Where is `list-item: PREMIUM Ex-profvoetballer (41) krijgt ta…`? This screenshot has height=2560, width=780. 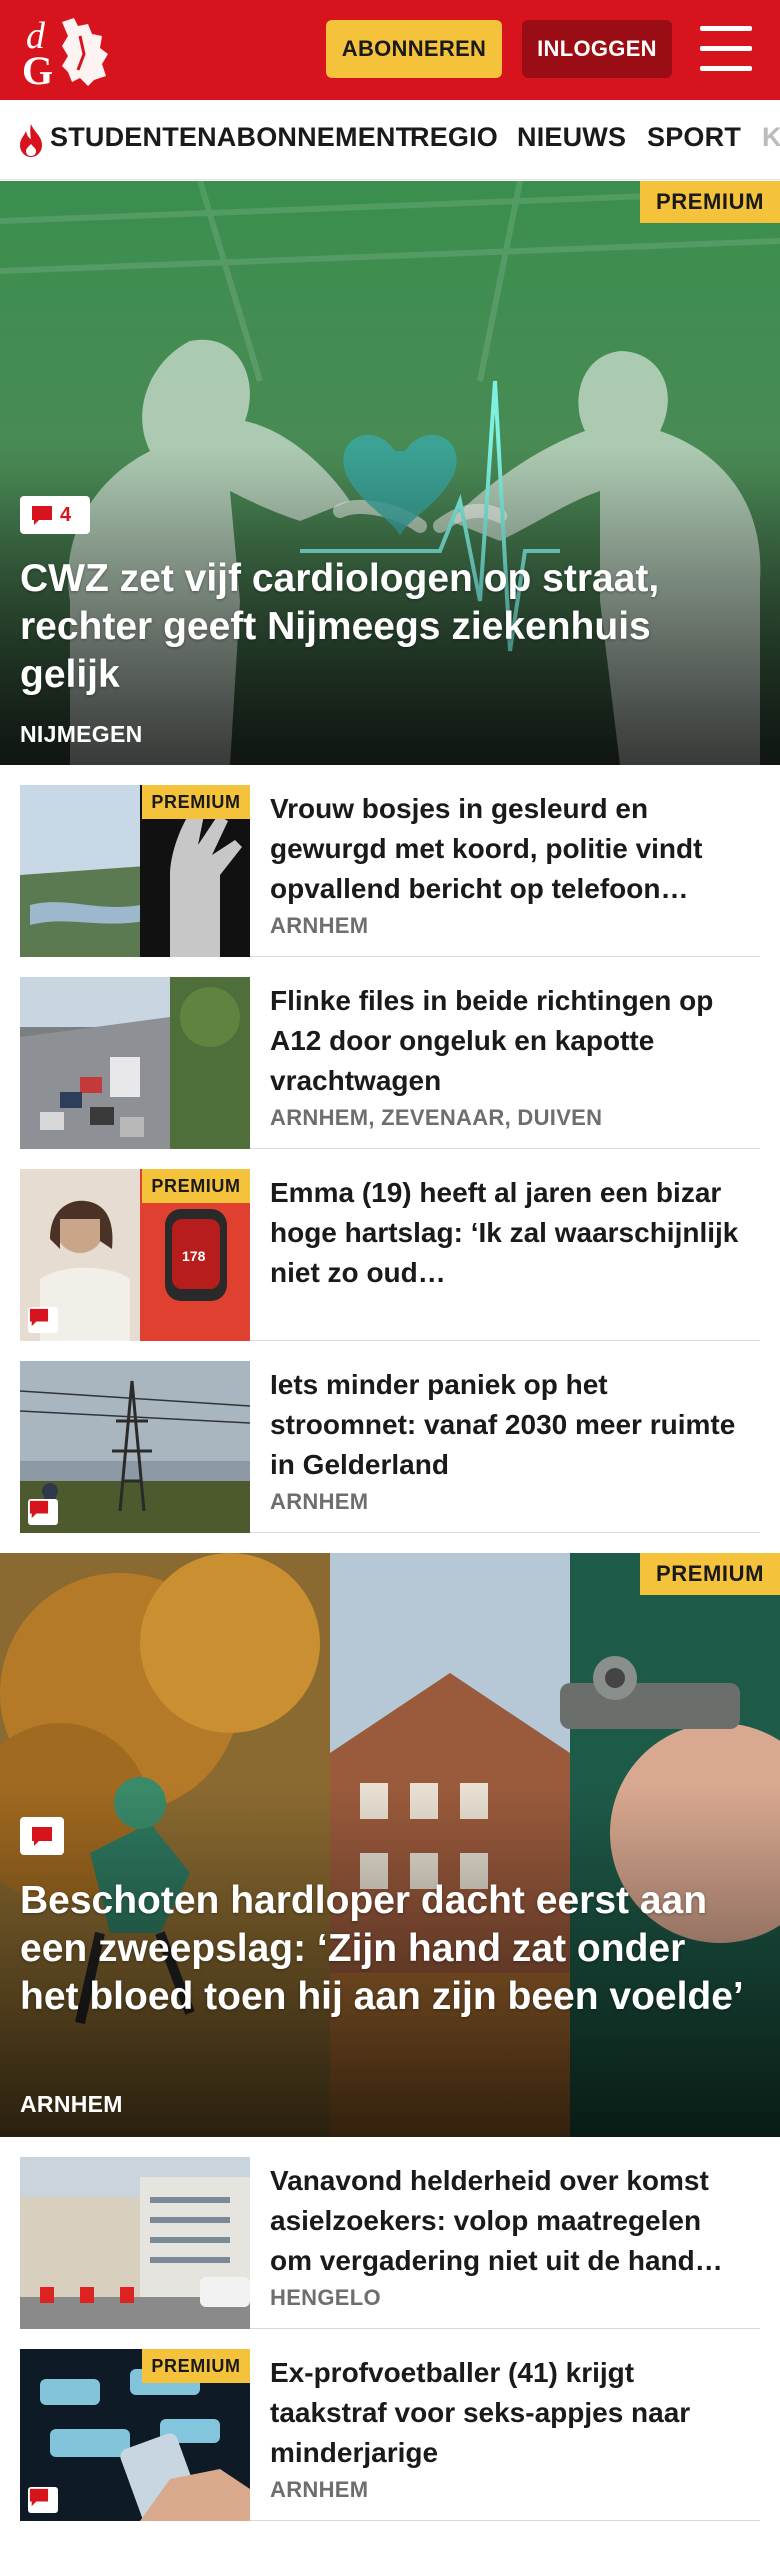
list-item: PREMIUM Ex-profvoetballer (41) krijgt ta… is located at coordinates (390, 2435).